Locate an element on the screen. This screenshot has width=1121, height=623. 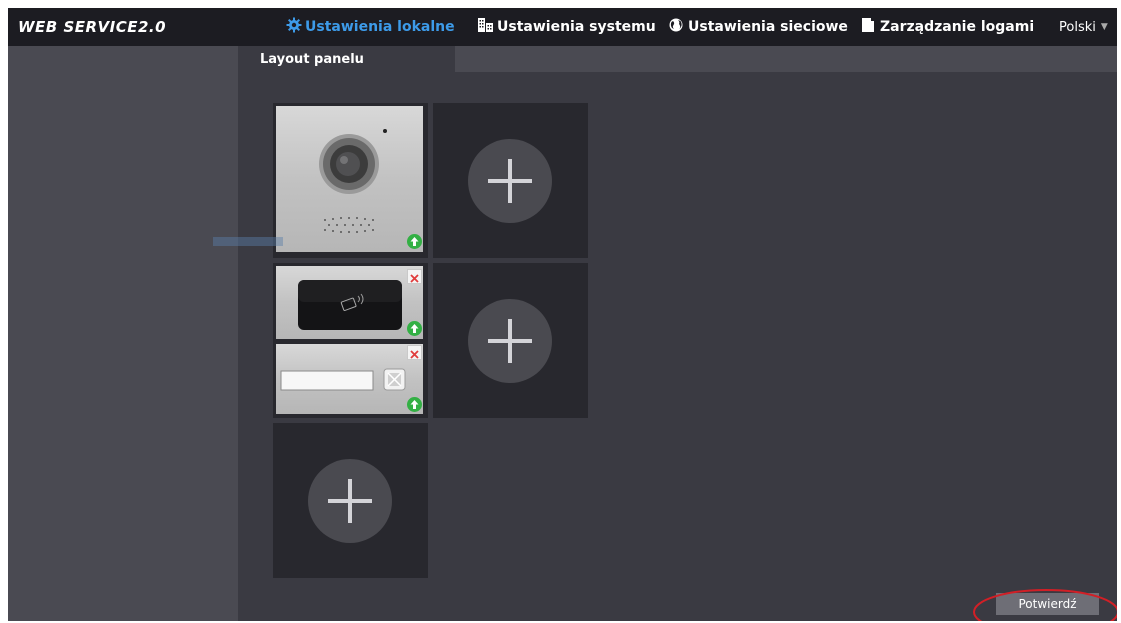
tab-label: Layout panelu is located at coordinates (312, 59).